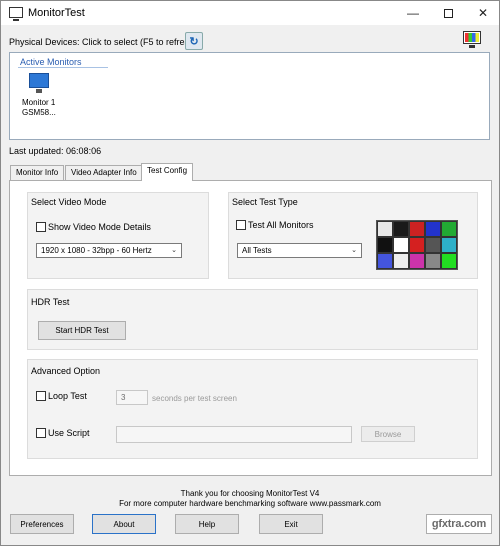 The width and height of the screenshot is (500, 546). I want to click on loop-test-label: Loop Test, so click(67, 396).